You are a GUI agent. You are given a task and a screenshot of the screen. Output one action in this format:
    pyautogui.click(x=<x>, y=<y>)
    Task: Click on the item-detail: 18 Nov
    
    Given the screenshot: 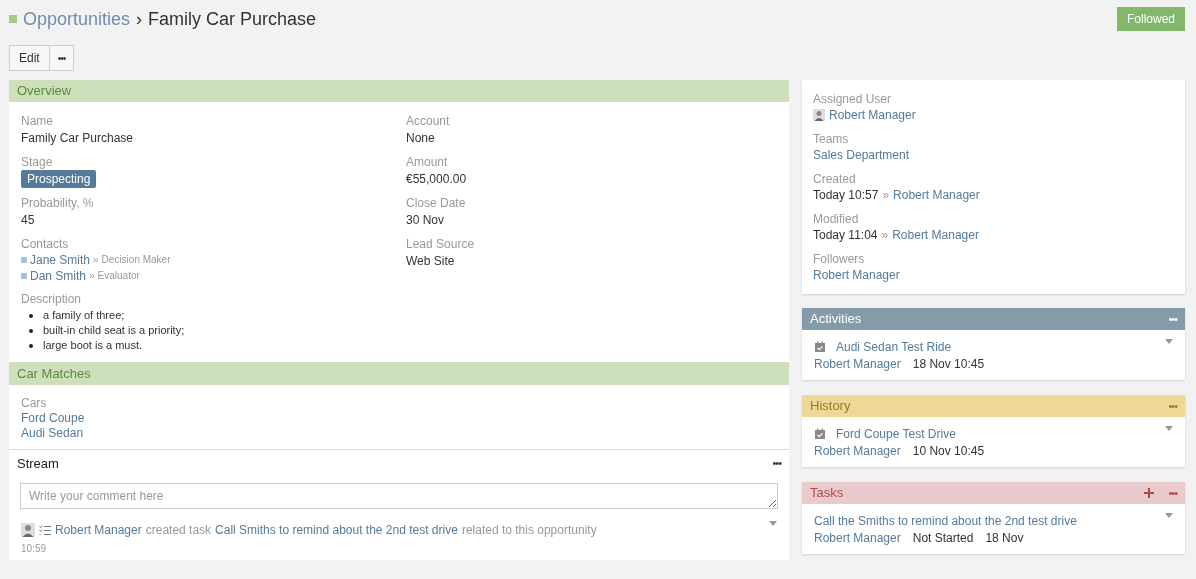 What is the action you would take?
    pyautogui.click(x=1004, y=538)
    